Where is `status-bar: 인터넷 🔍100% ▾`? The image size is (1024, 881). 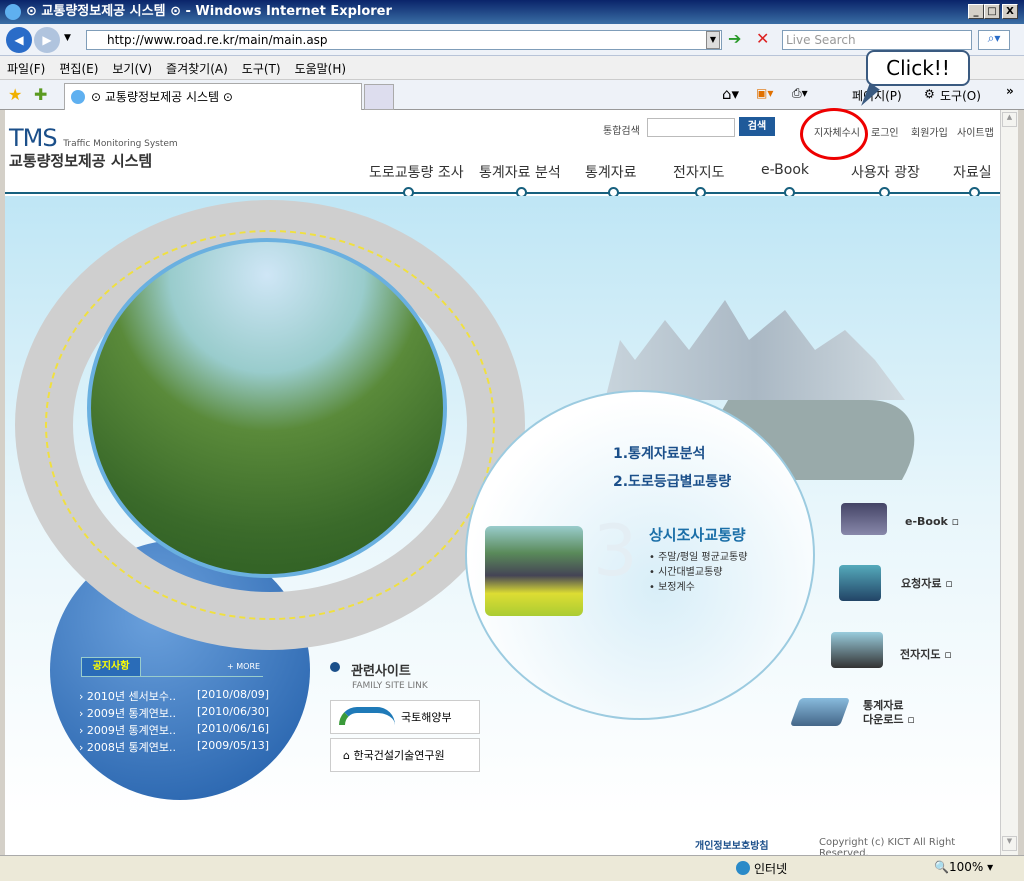 status-bar: 인터넷 🔍100% ▾ is located at coordinates (512, 868).